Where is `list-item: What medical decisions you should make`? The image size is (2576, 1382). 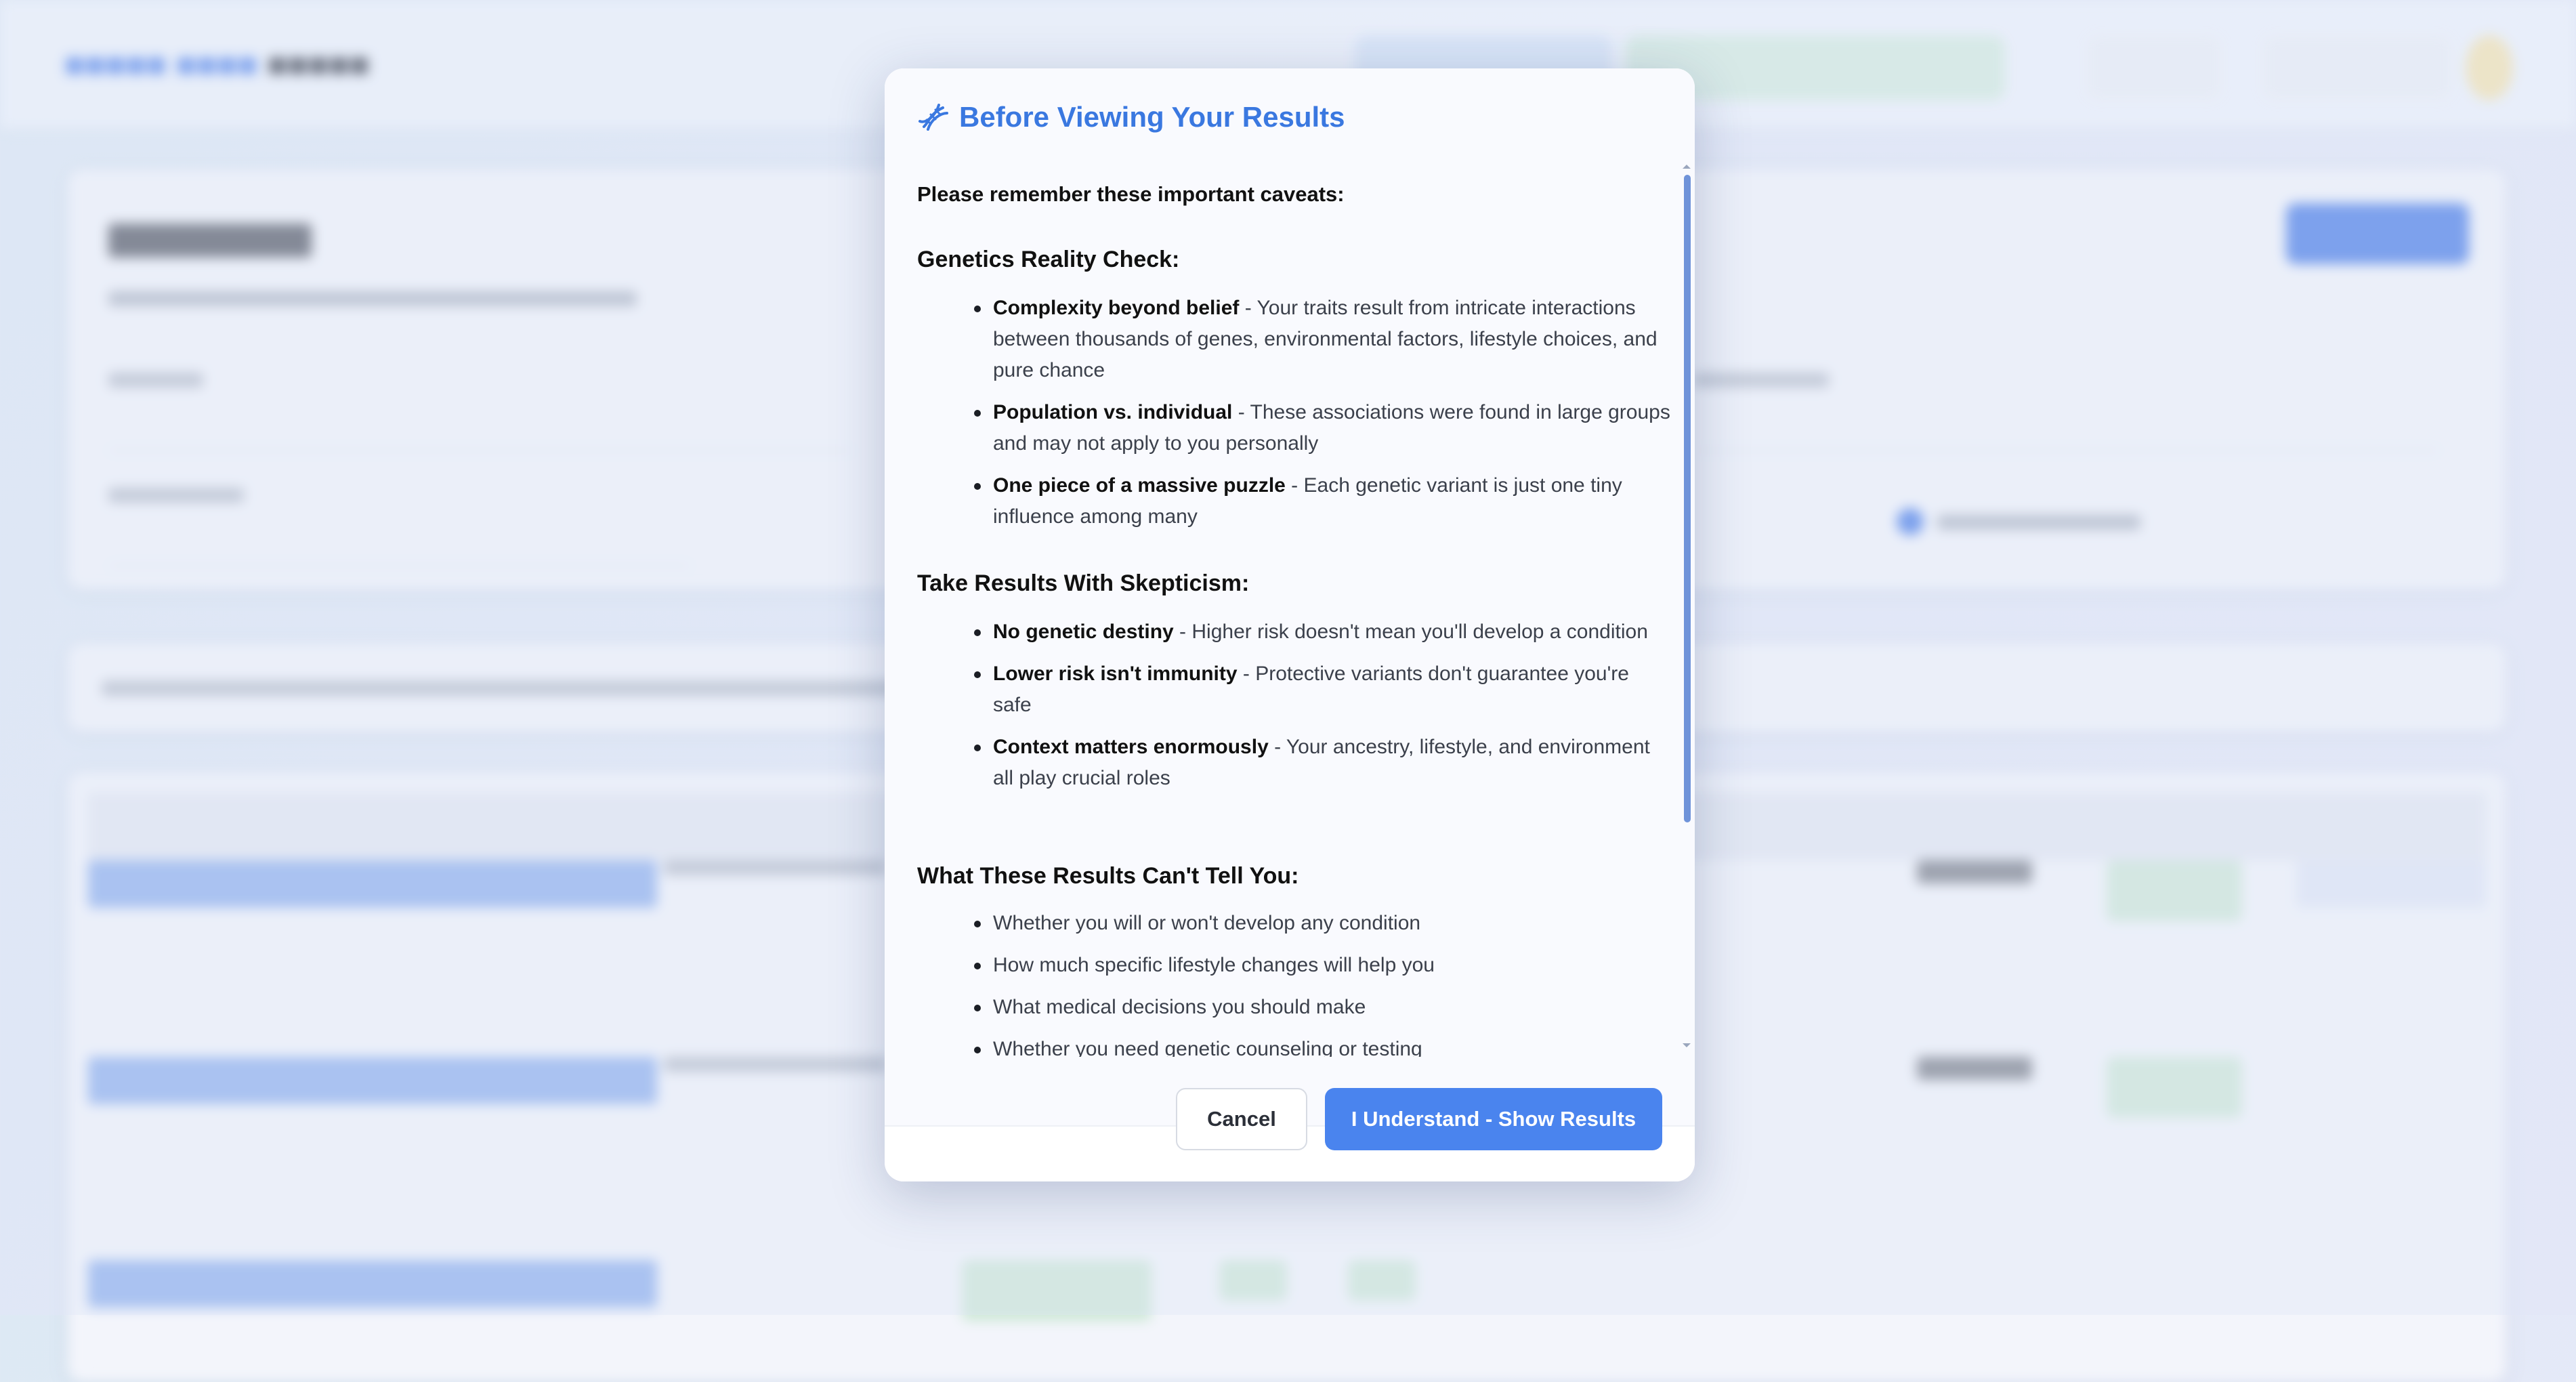 list-item: What medical decisions you should make is located at coordinates (1322, 1007).